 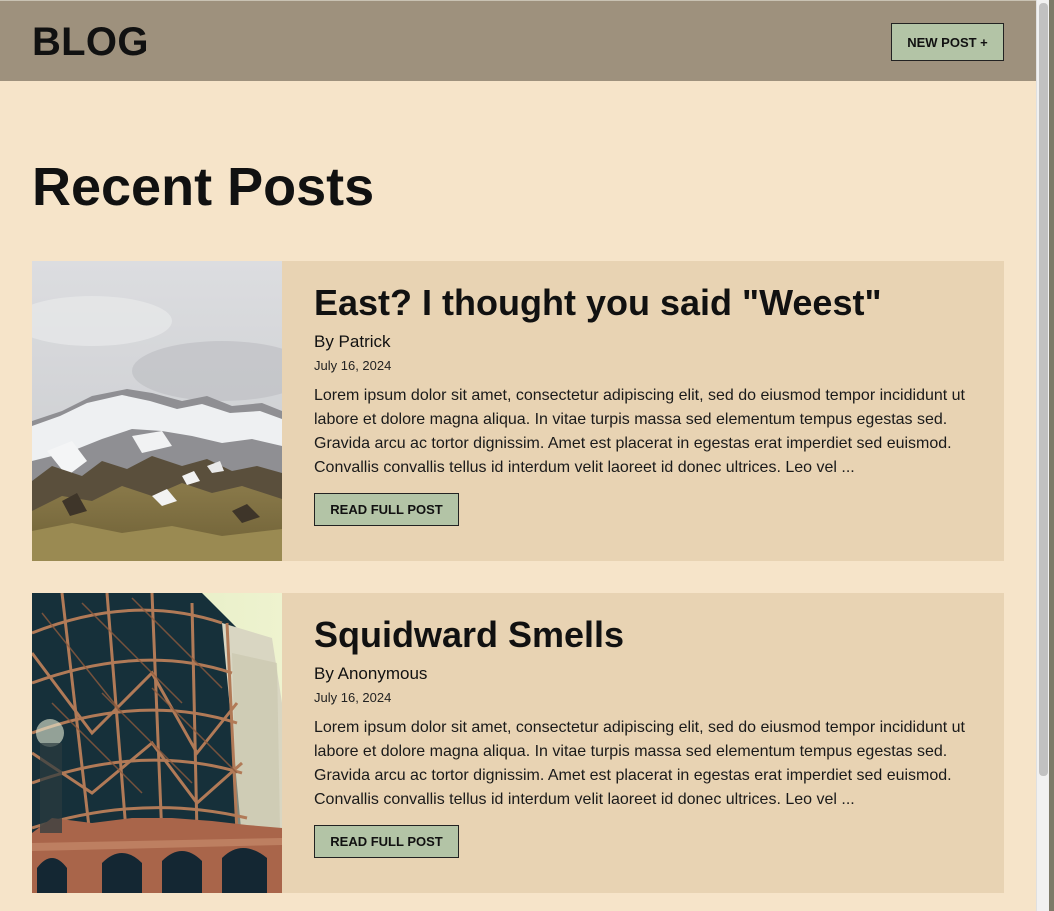 I want to click on post-thumbnail-arch, so click(x=157, y=743).